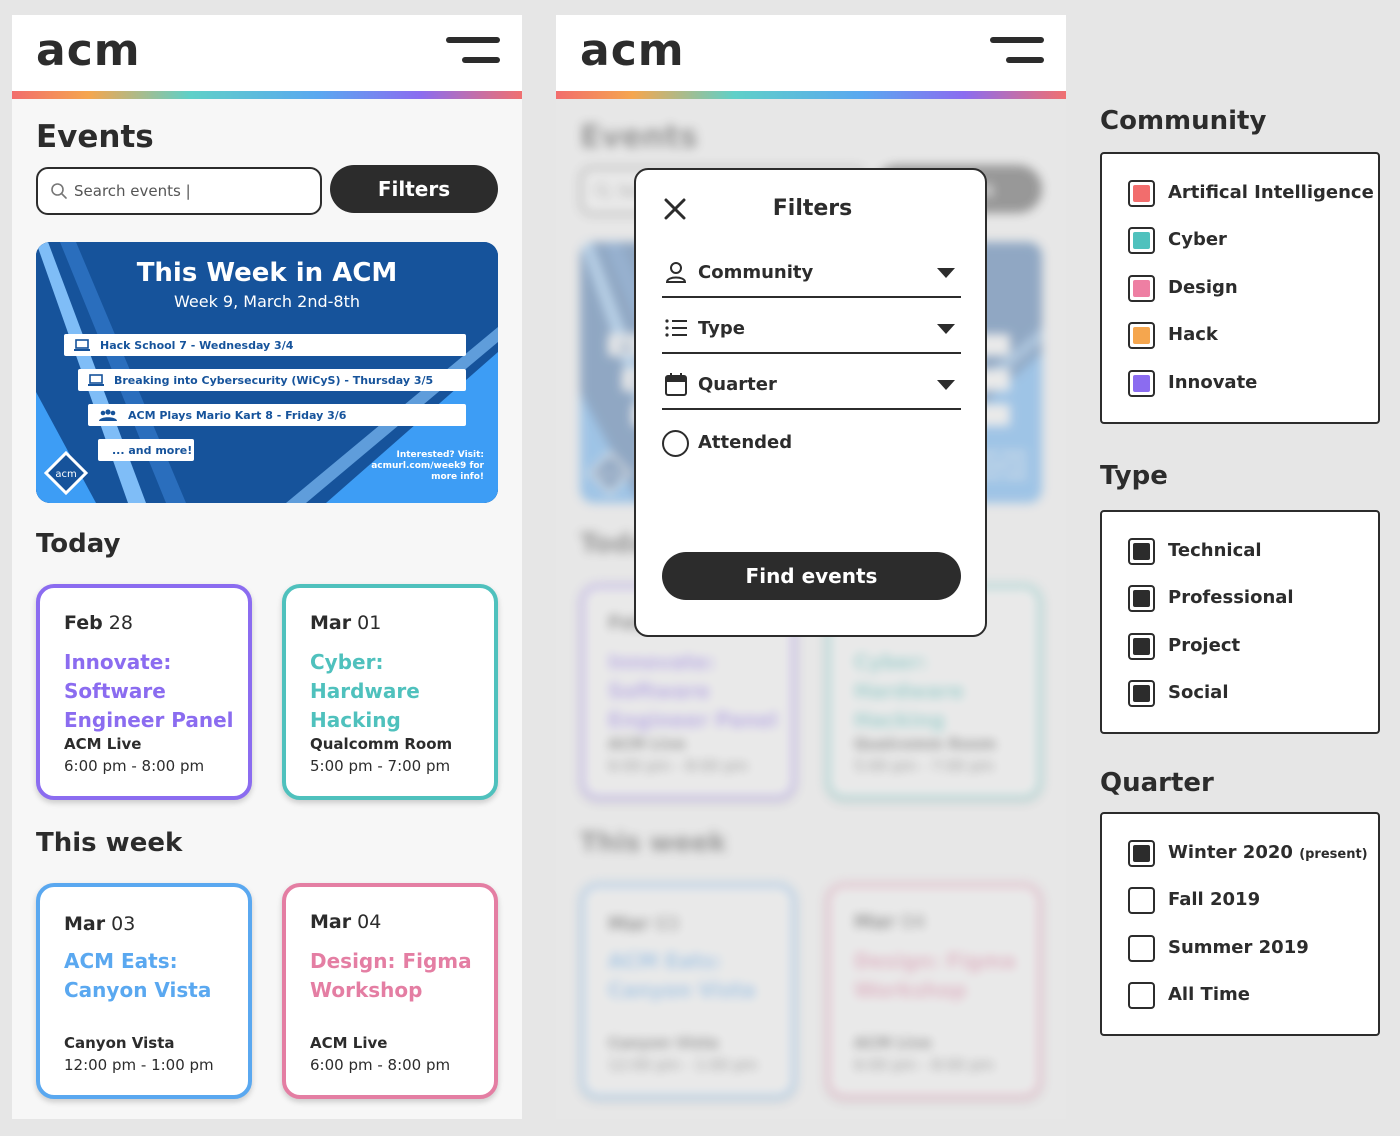 This screenshot has width=1400, height=1136. Describe the element at coordinates (676, 384) in the screenshot. I see `calendar-icon` at that location.